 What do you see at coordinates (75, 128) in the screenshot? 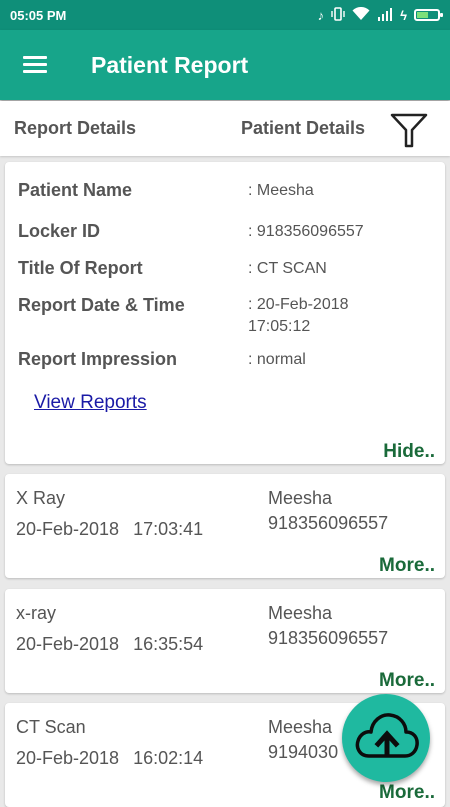
I see `tab-report-details: Report Details` at bounding box center [75, 128].